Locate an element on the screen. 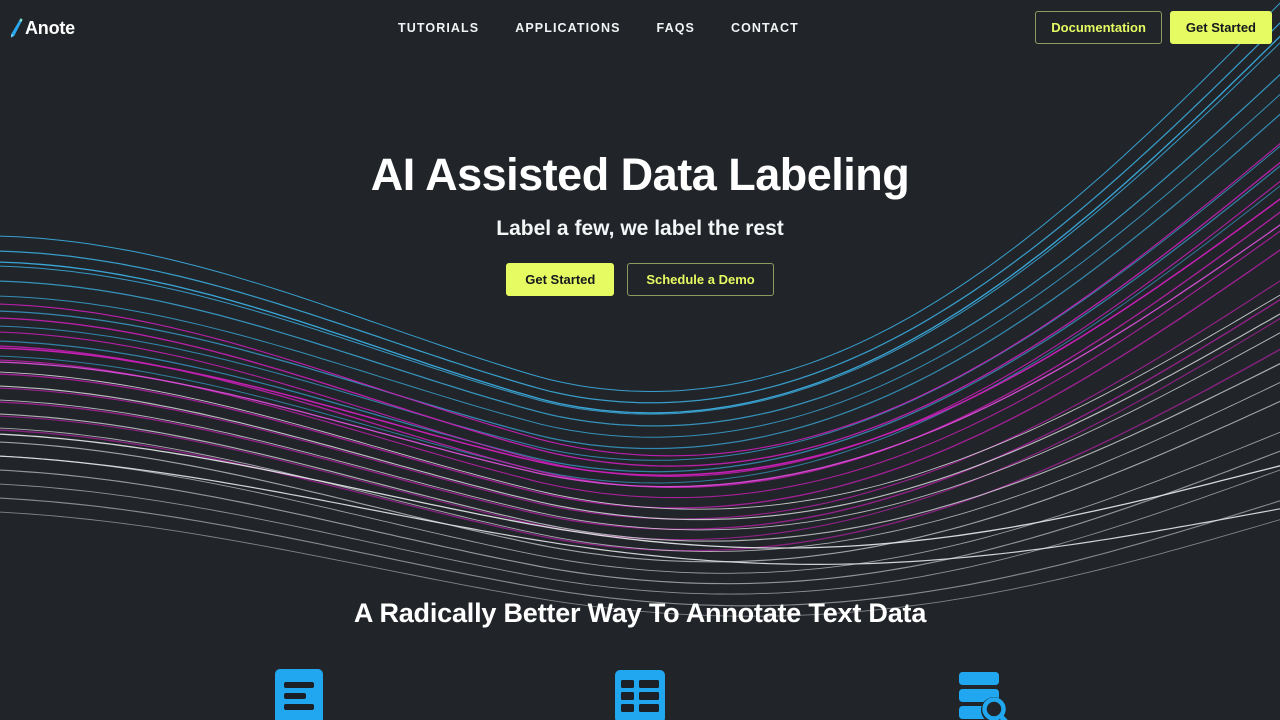 The width and height of the screenshot is (1280, 720). table-grid-icon is located at coordinates (640, 695).